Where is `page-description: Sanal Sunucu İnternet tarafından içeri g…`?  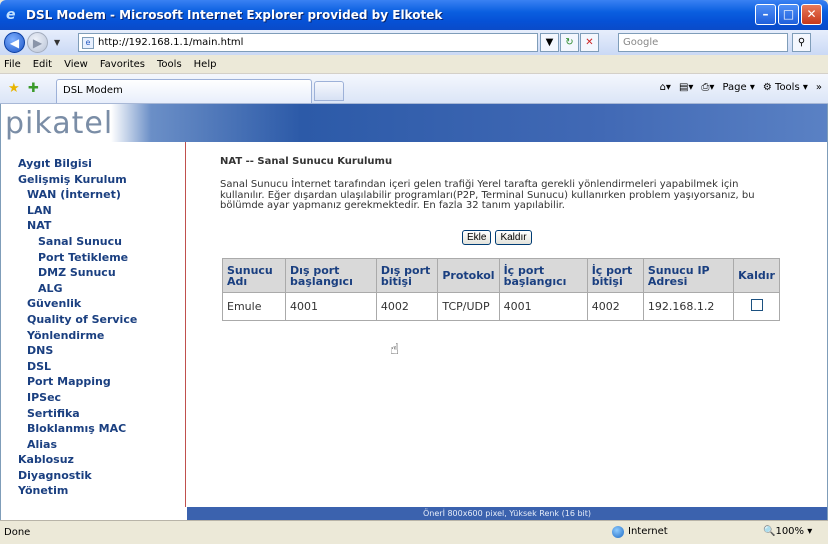
page-description: Sanal Sunucu İnternet tarafından içeri g… is located at coordinates (487, 195).